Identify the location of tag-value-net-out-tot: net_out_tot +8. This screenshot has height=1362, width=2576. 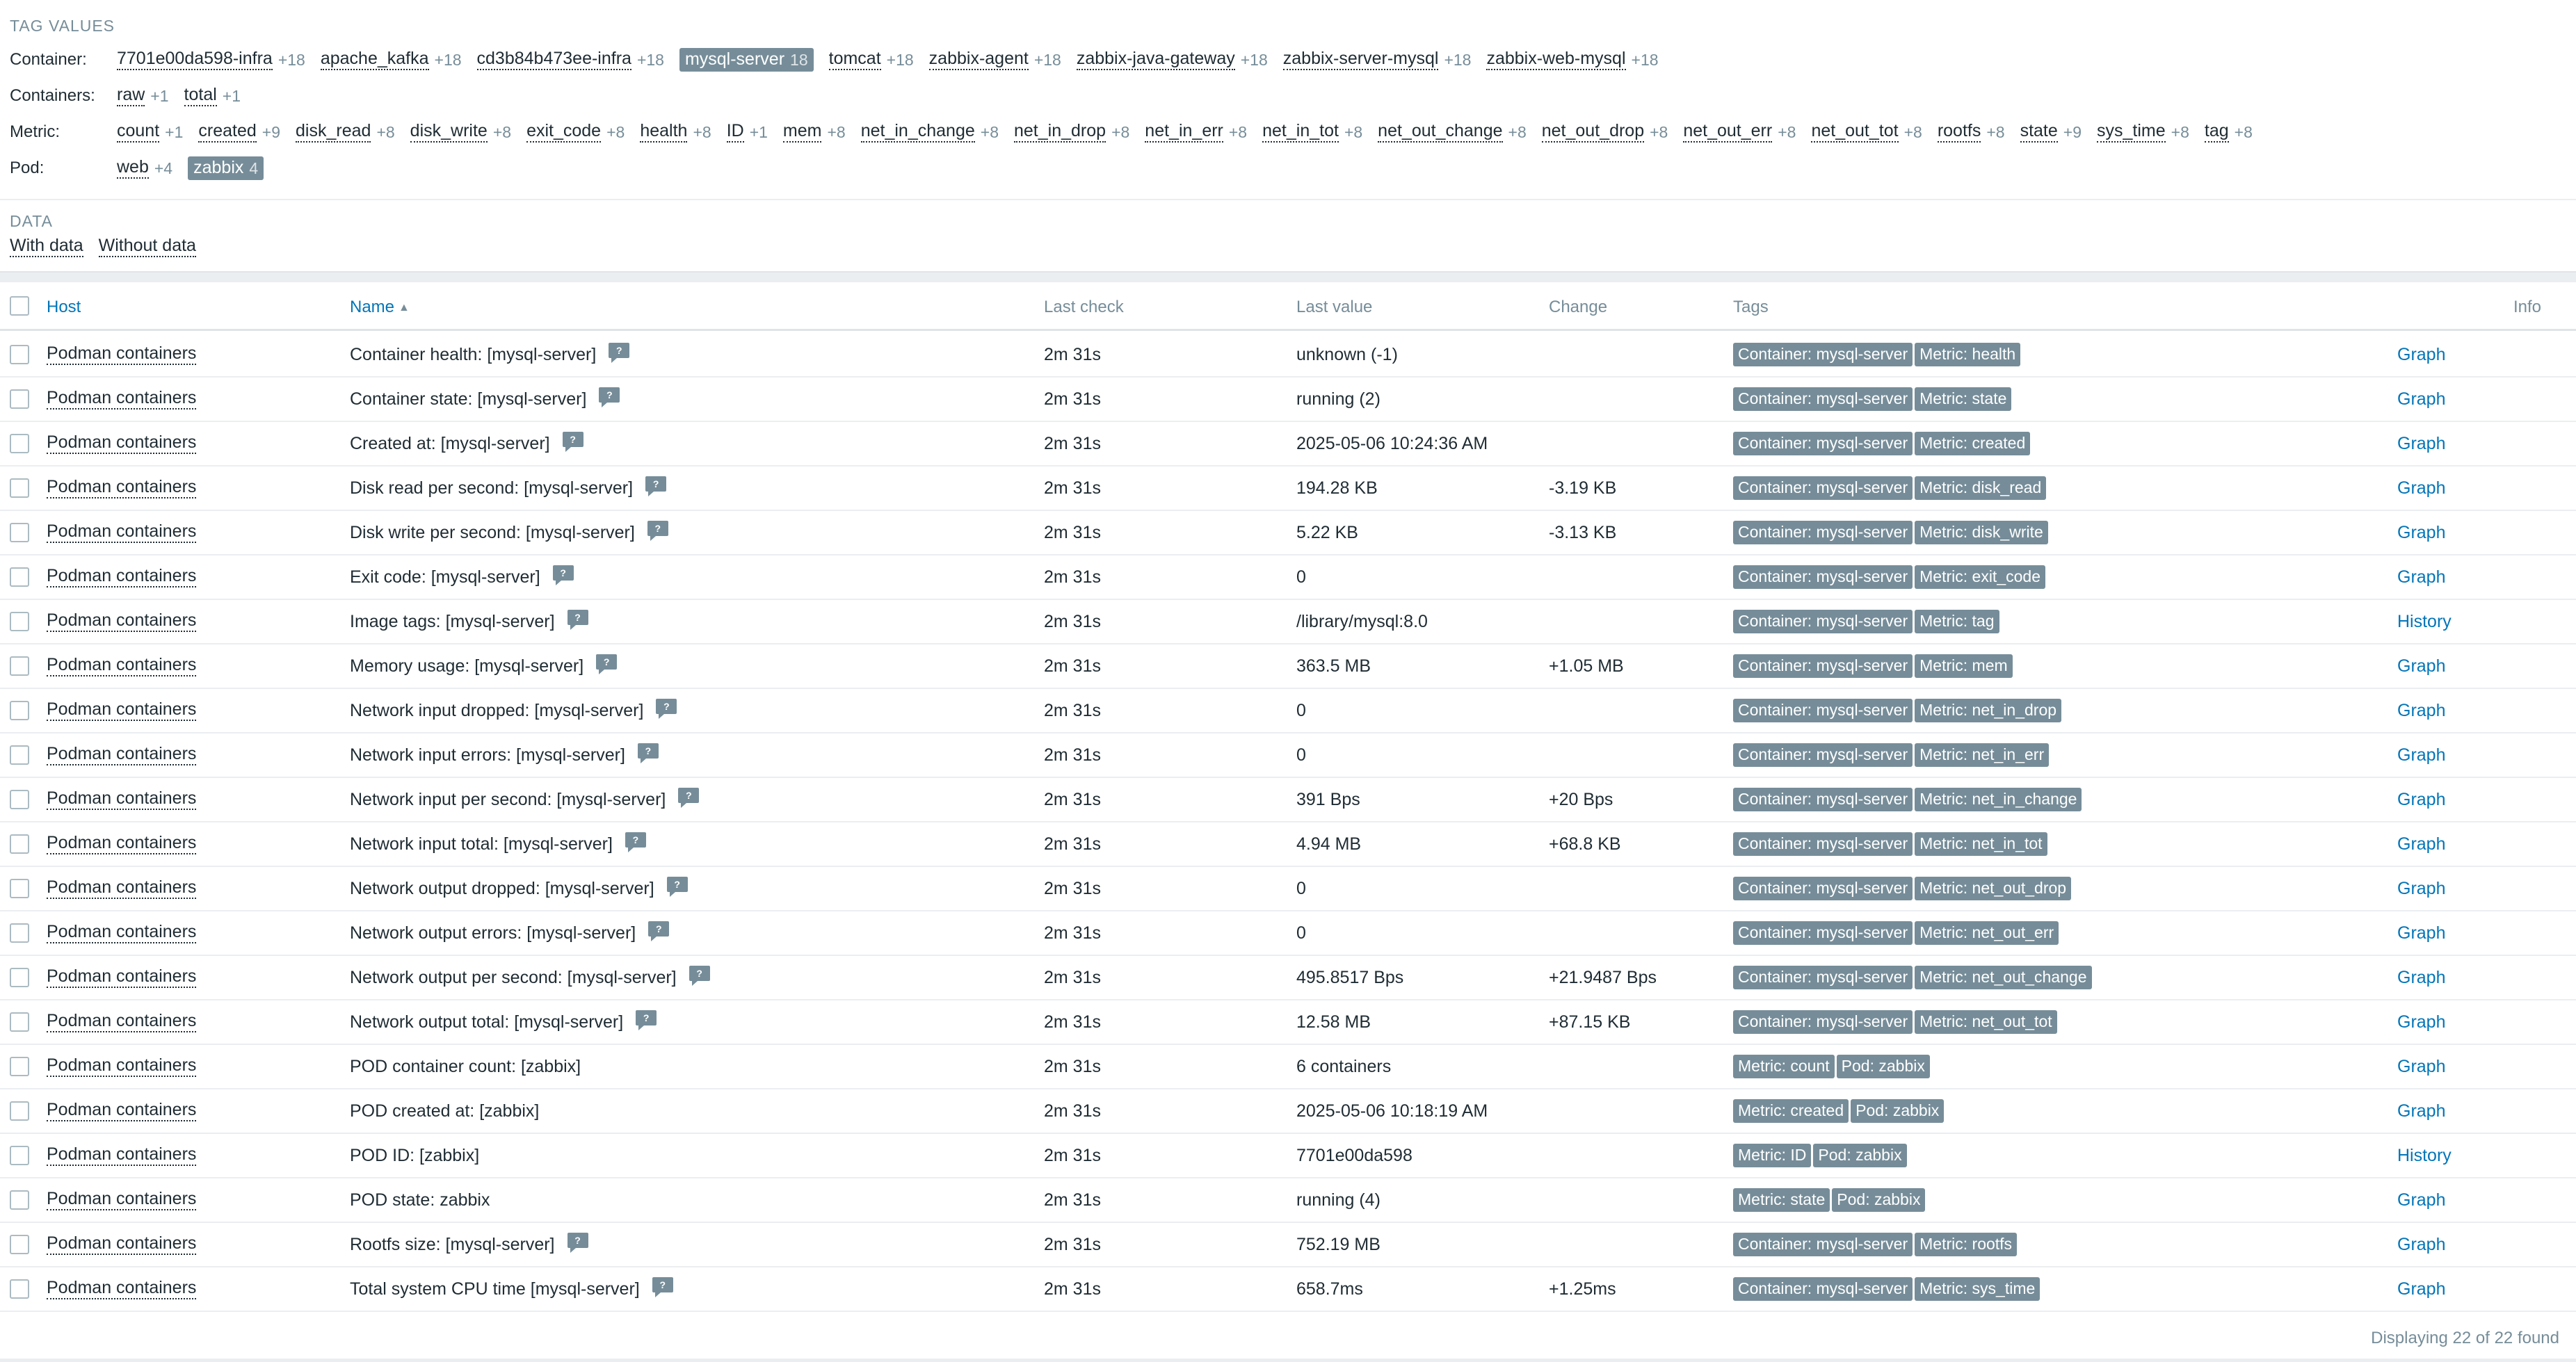
(1867, 132).